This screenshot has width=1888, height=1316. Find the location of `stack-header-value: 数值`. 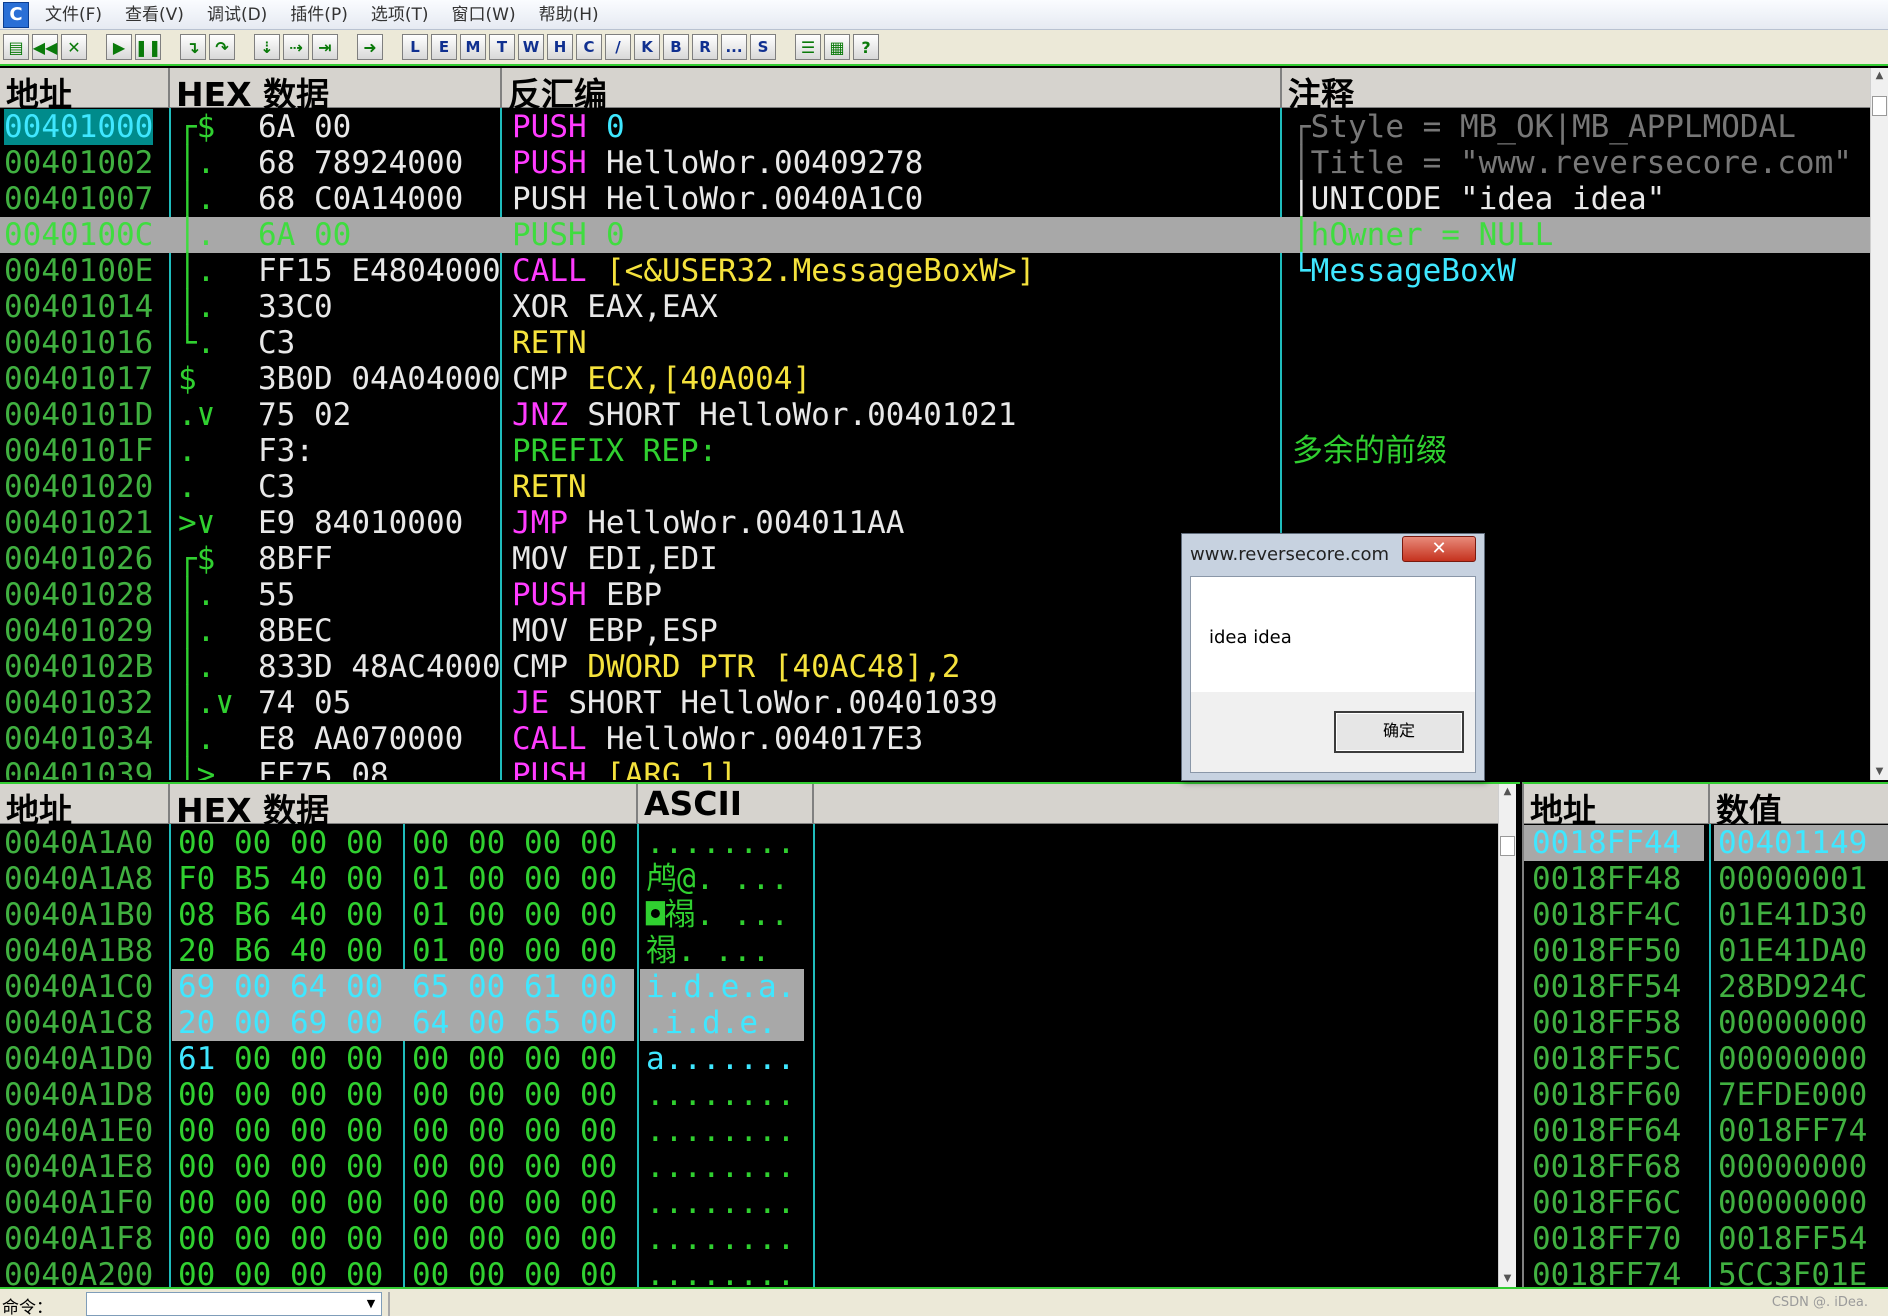

stack-header-value: 数值 is located at coordinates (1799, 804).